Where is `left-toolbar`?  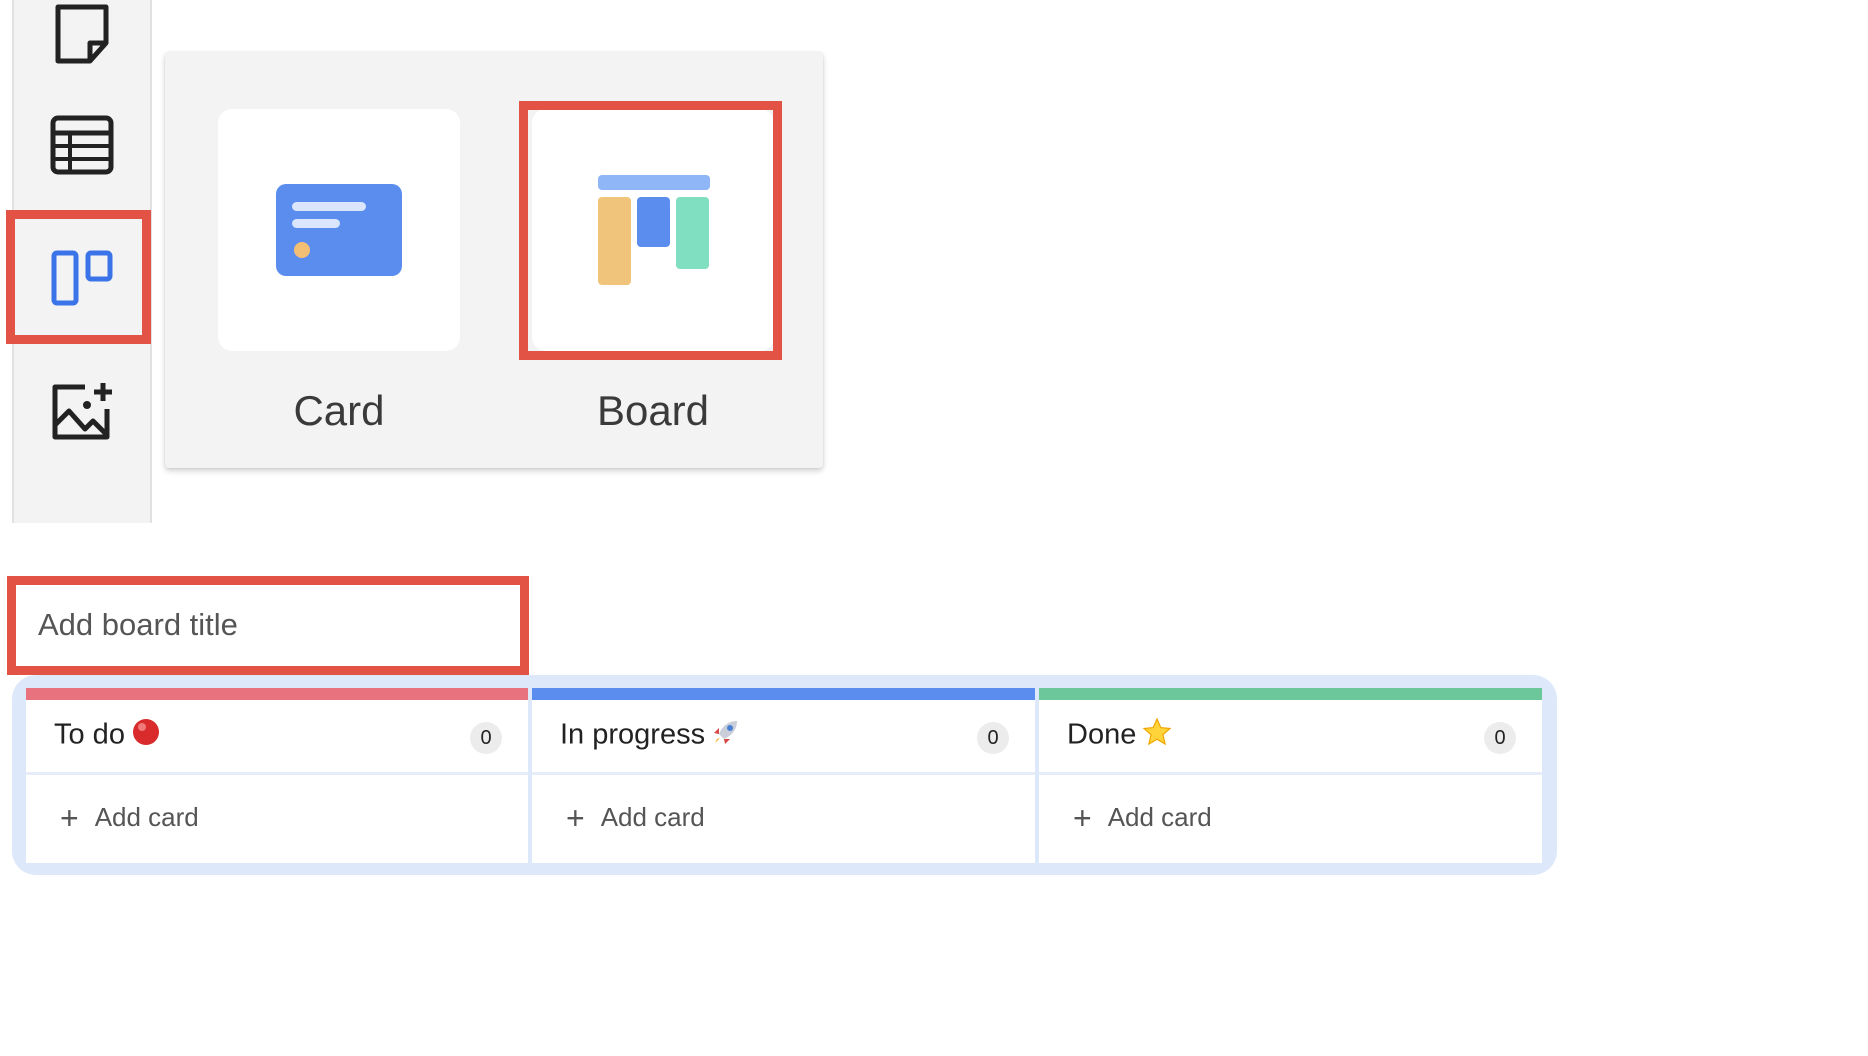 left-toolbar is located at coordinates (82, 261).